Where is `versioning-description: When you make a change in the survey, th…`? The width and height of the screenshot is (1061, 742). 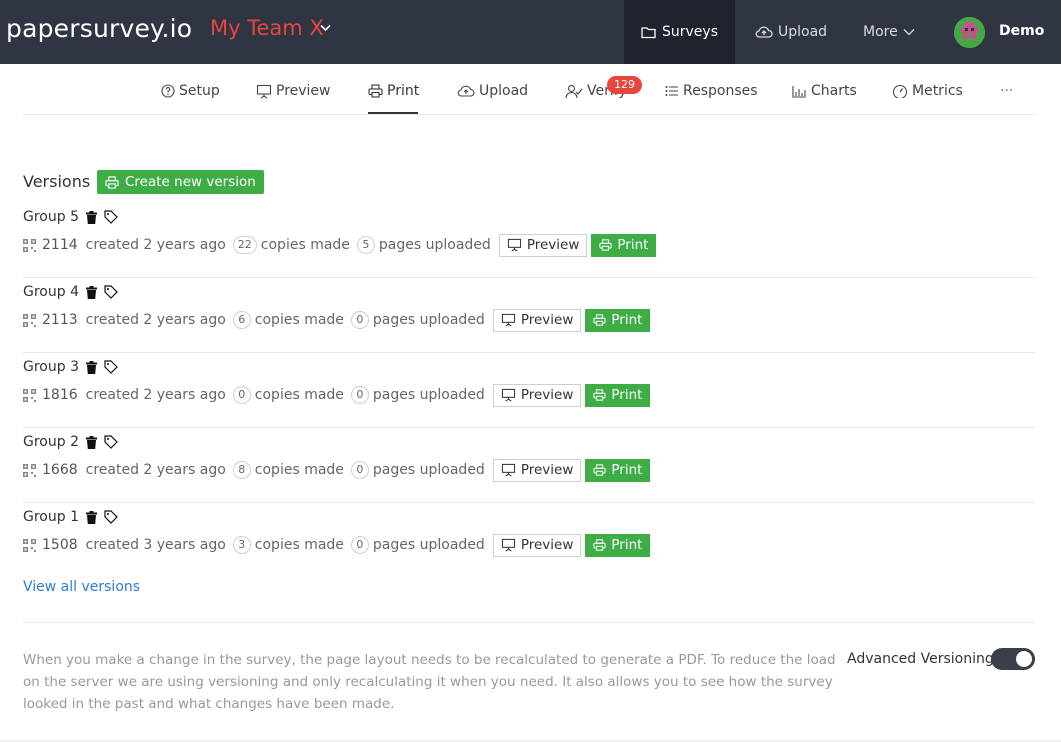 versioning-description: When you make a change in the survey, th… is located at coordinates (429, 682).